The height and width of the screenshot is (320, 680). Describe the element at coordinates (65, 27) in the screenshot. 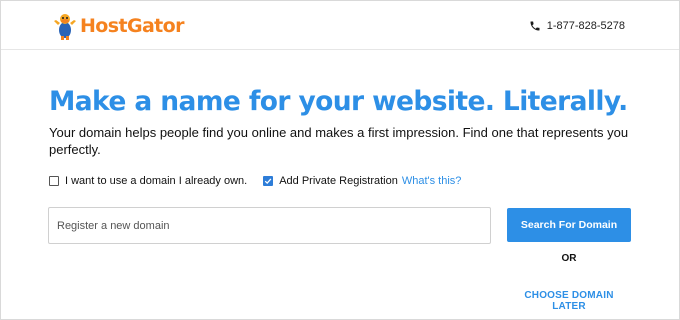

I see `gator-mascot-icon` at that location.